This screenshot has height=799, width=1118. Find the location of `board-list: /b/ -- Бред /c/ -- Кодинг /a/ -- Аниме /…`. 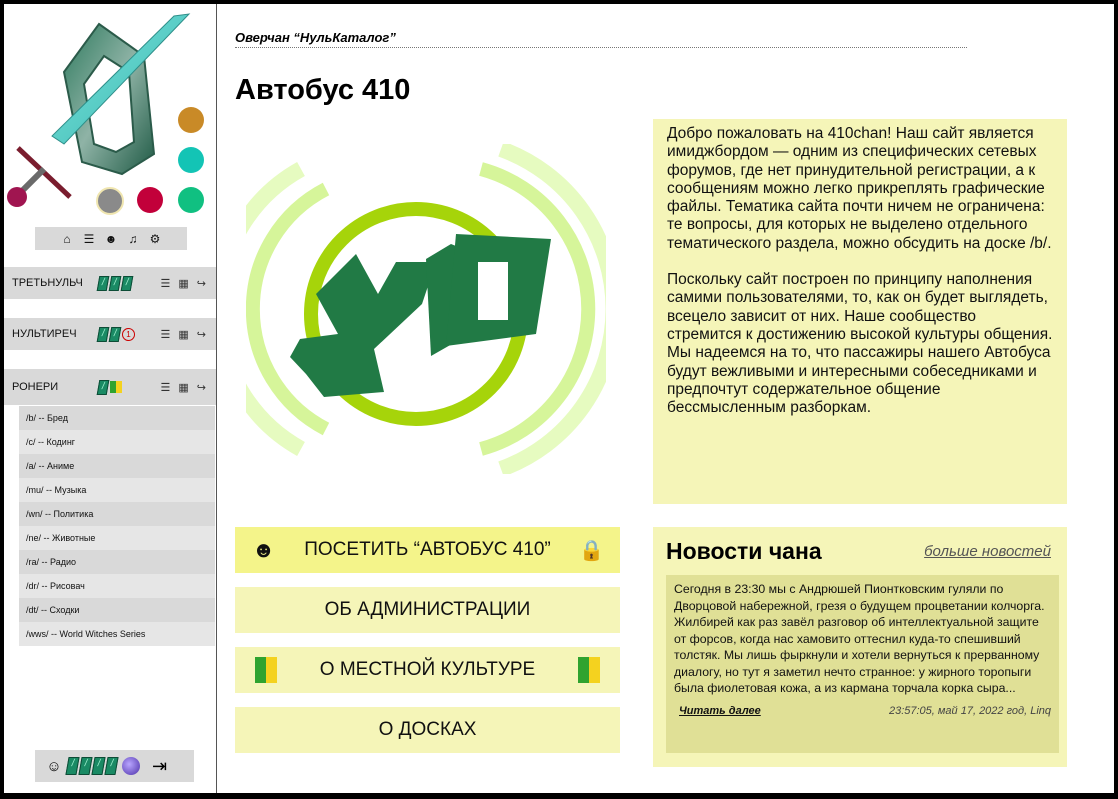

board-list: /b/ -- Бред /c/ -- Кодинг /a/ -- Аниме /… is located at coordinates (117, 526).